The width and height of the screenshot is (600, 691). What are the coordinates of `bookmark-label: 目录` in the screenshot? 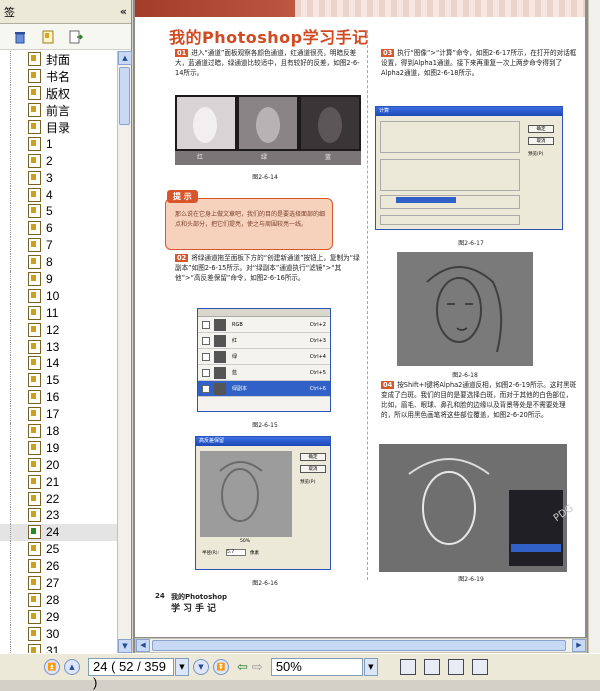 It's located at (58, 127).